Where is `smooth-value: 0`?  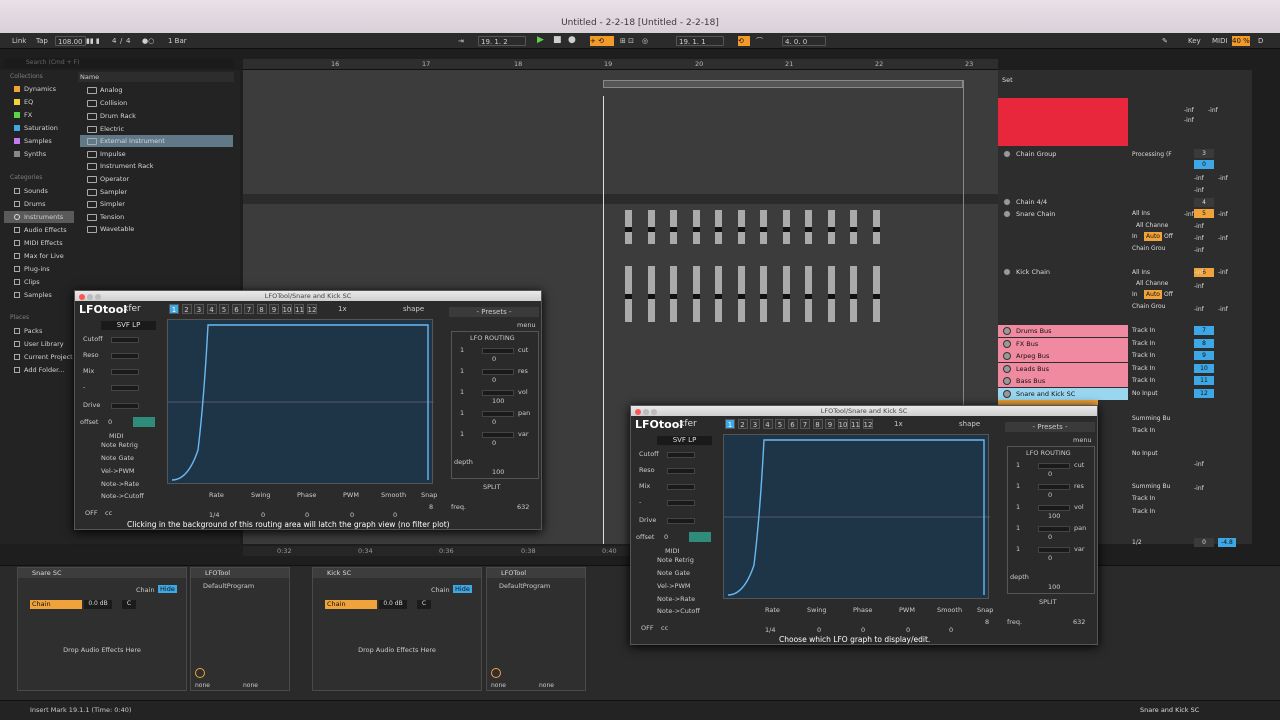 smooth-value: 0 is located at coordinates (395, 515).